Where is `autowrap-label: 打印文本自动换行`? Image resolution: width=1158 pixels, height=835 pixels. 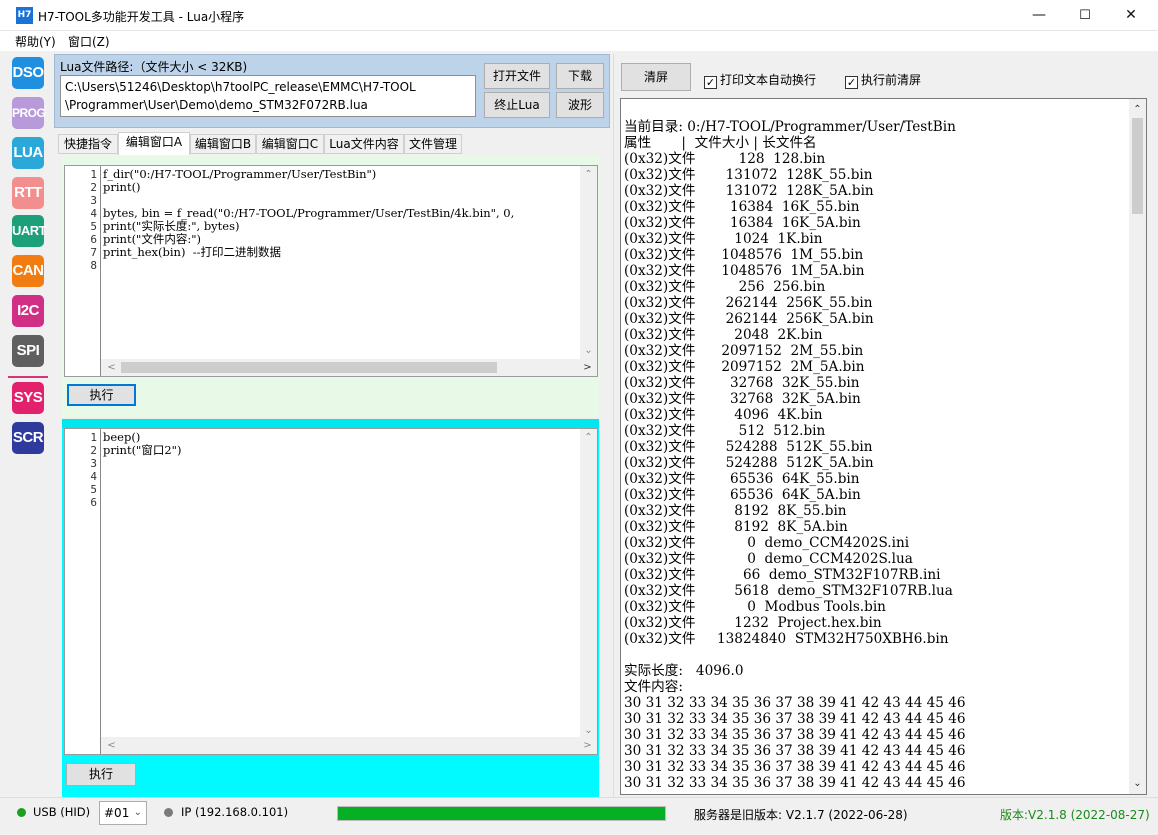 autowrap-label: 打印文本自动换行 is located at coordinates (768, 80).